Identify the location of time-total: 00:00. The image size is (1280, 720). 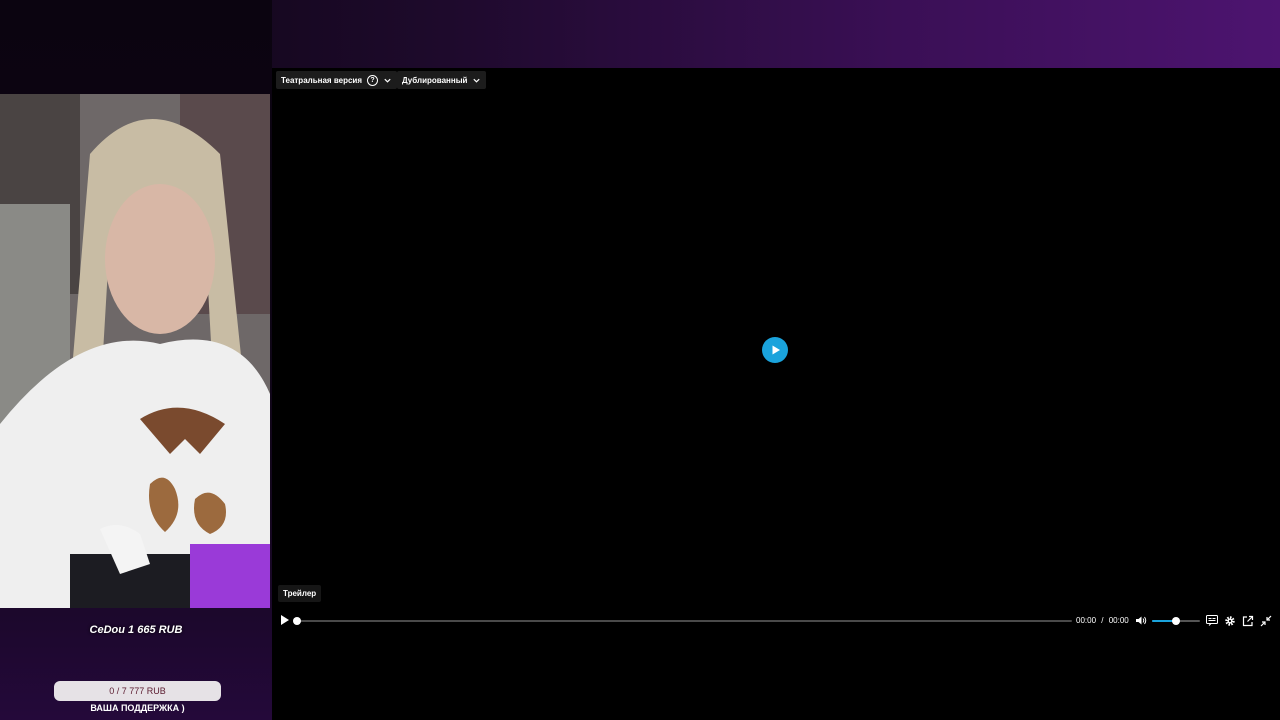
(1118, 620).